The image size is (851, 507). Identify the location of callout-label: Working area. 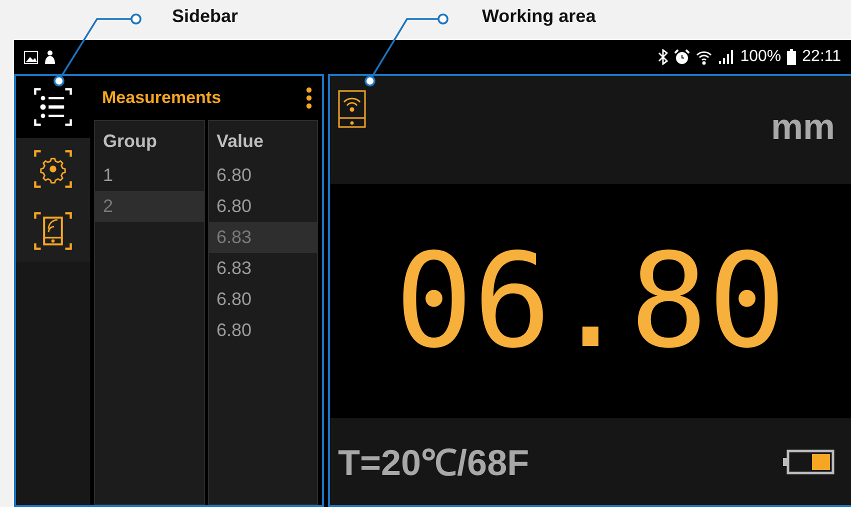
(539, 16).